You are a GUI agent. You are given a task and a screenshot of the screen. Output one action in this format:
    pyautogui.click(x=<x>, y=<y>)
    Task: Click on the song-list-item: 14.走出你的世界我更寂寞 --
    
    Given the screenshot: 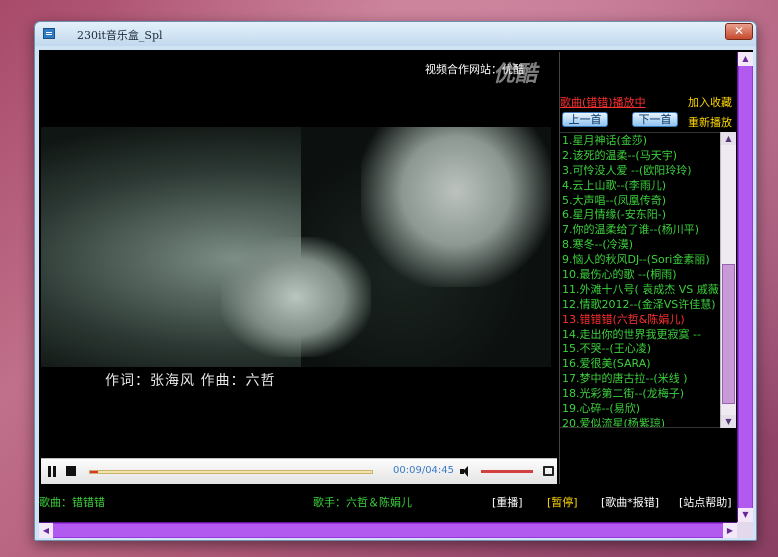 What is the action you would take?
    pyautogui.click(x=640, y=334)
    